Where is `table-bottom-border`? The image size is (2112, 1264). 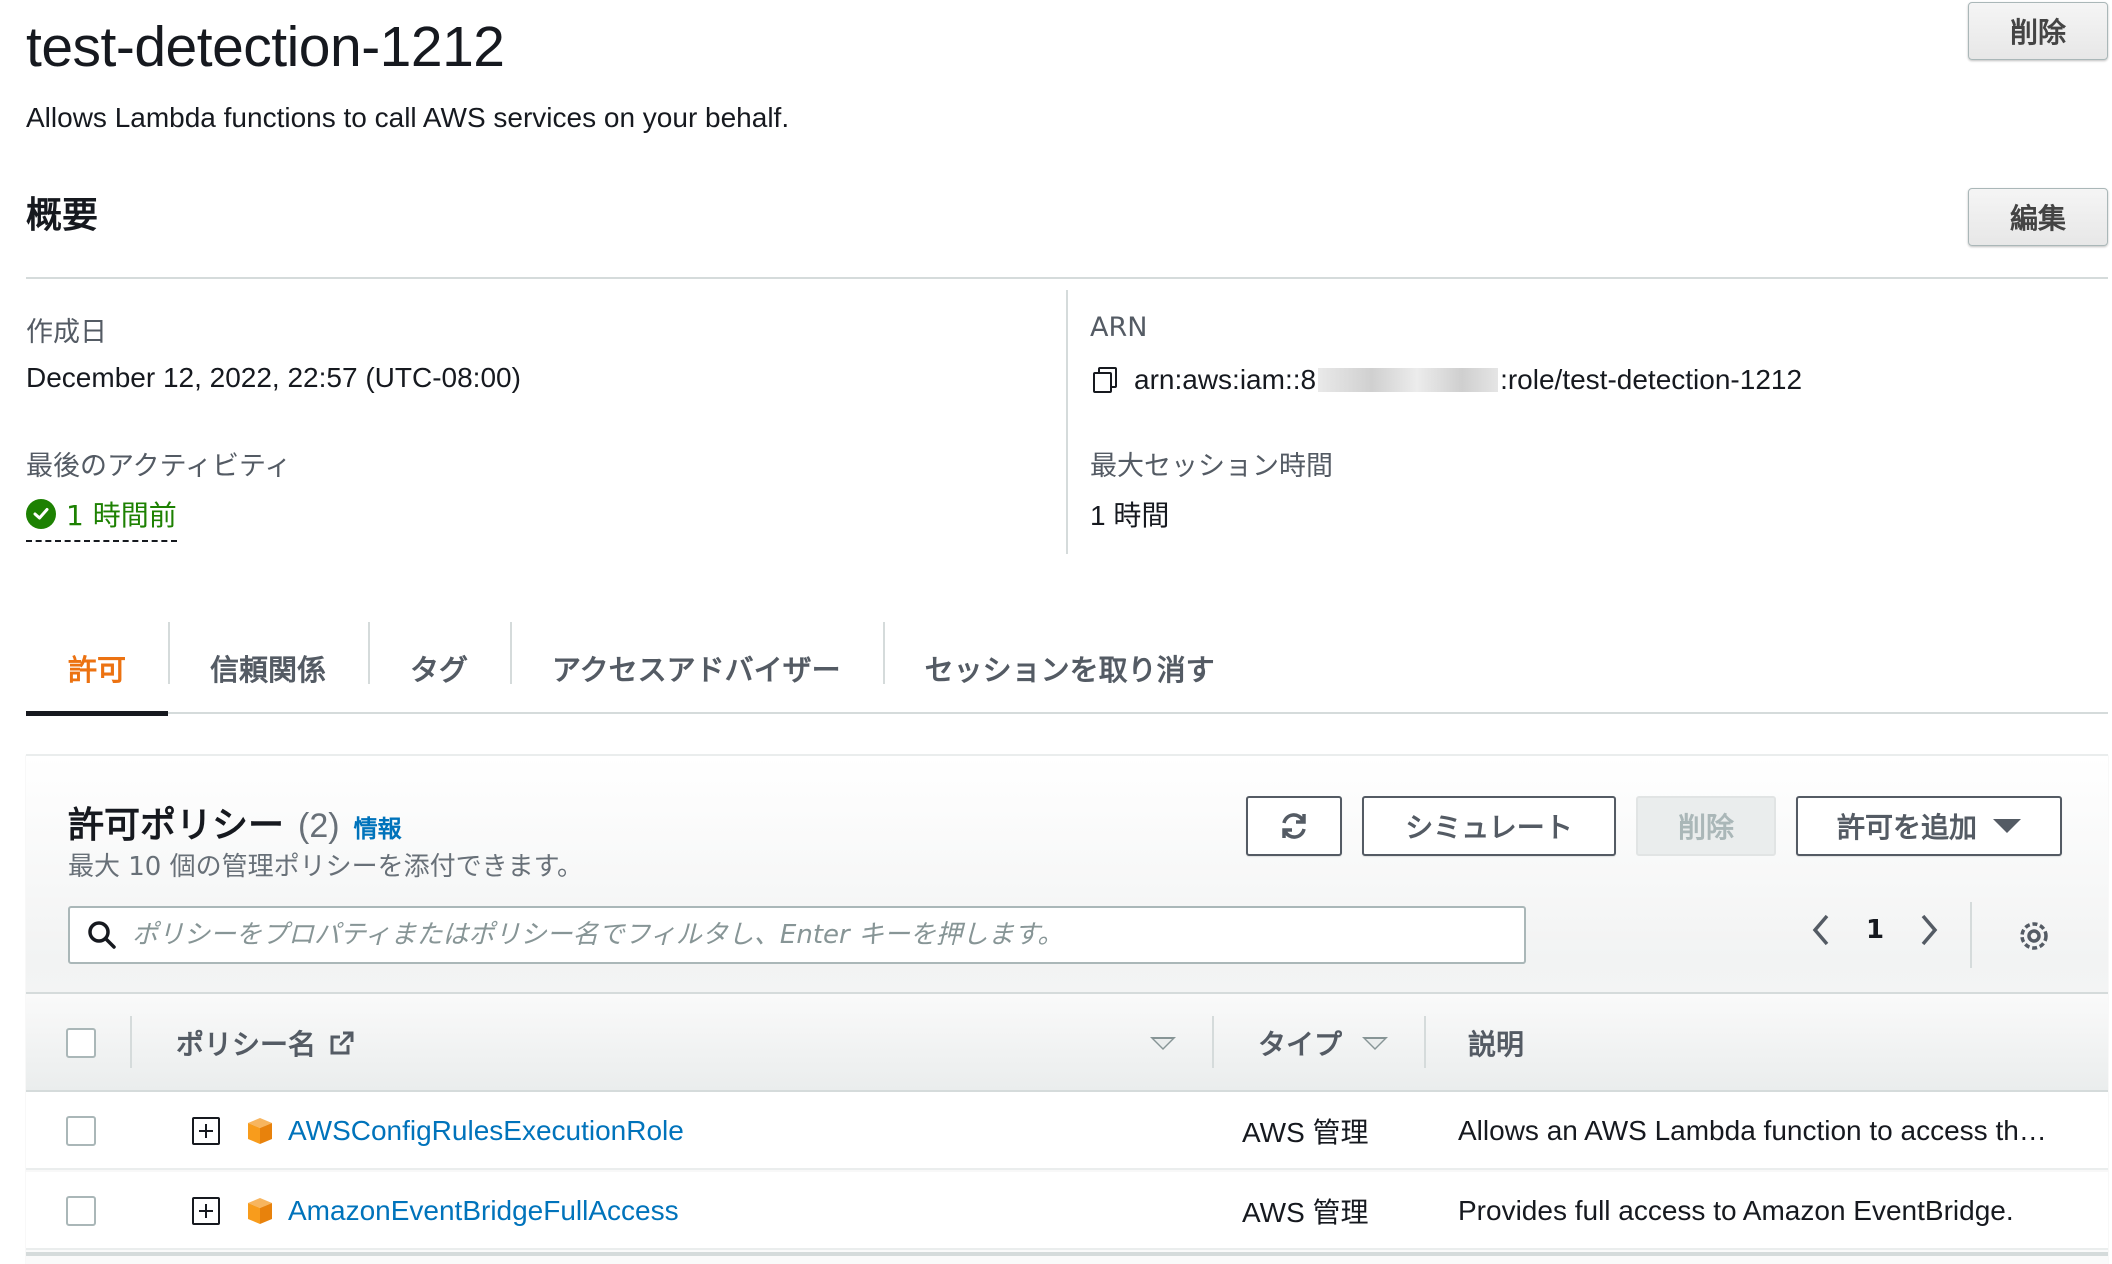
table-bottom-border is located at coordinates (1067, 1254).